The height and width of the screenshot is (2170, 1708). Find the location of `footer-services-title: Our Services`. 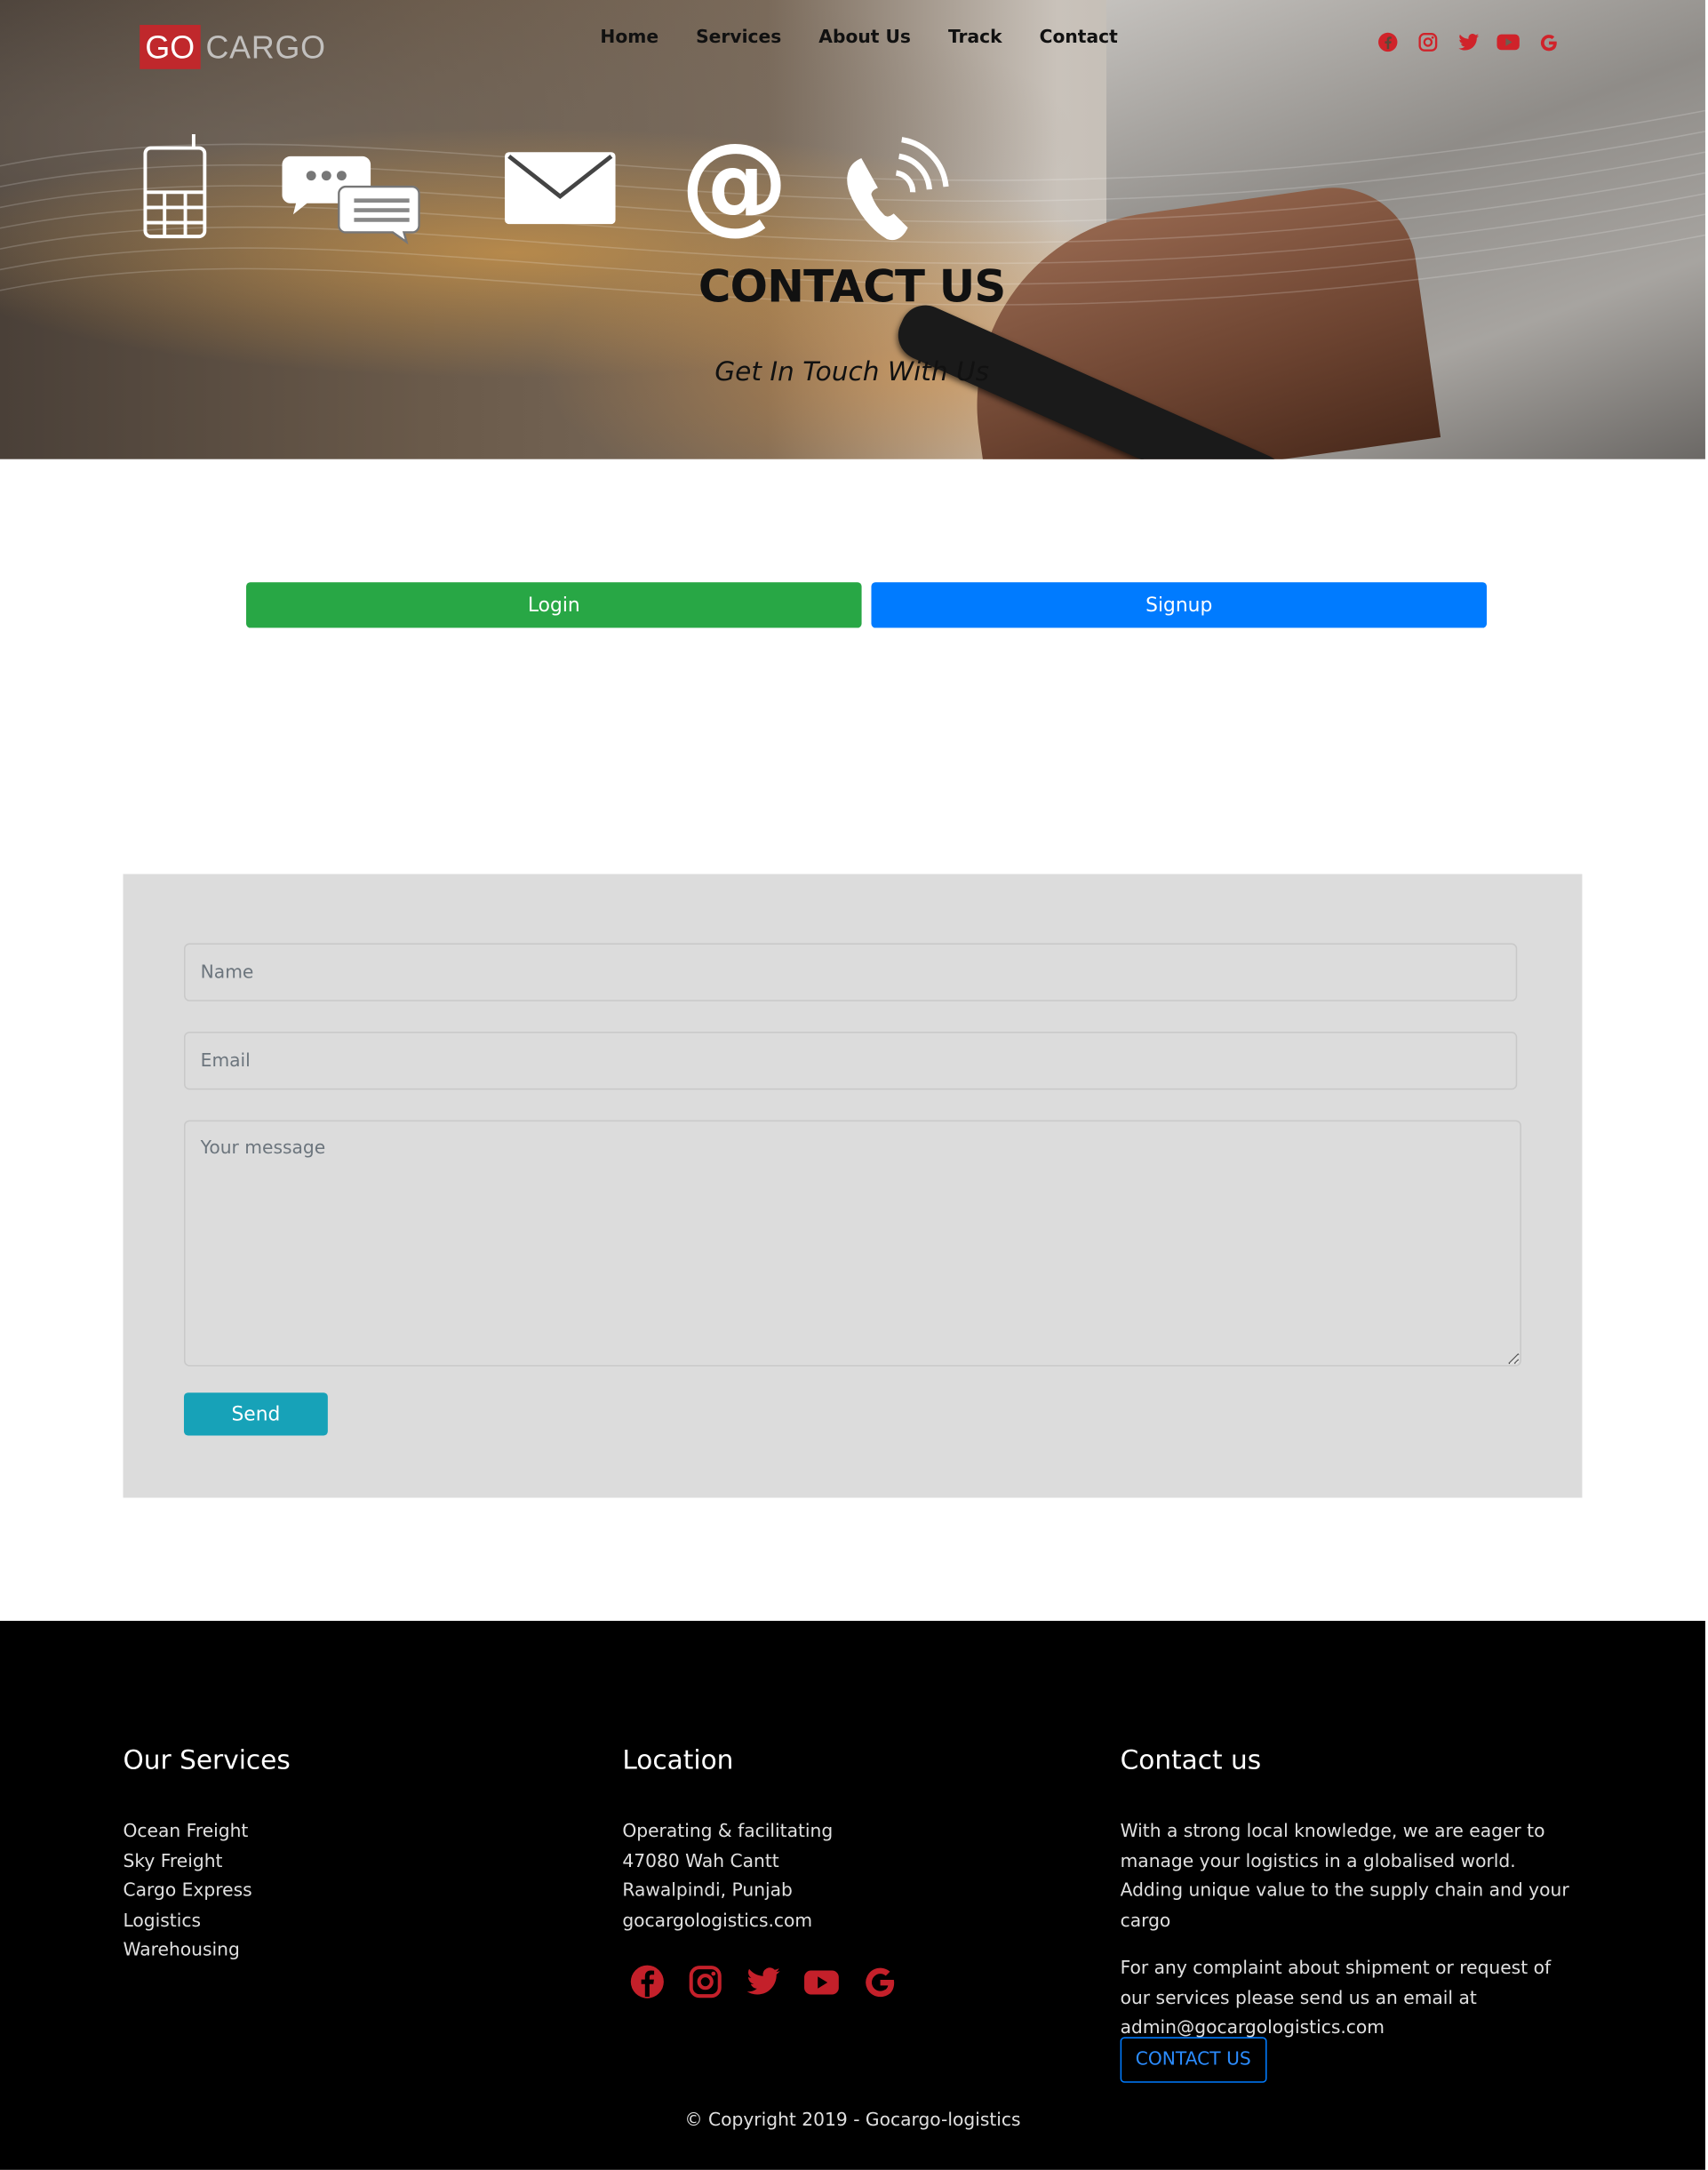

footer-services-title: Our Services is located at coordinates (207, 1760).